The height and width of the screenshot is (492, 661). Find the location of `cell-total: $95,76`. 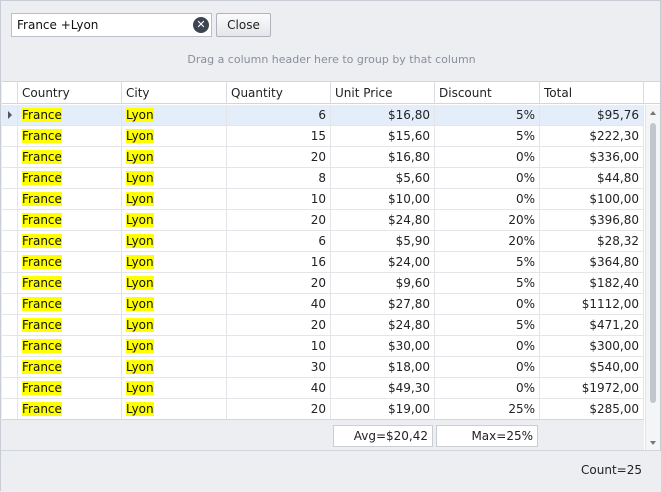

cell-total: $95,76 is located at coordinates (592, 115).